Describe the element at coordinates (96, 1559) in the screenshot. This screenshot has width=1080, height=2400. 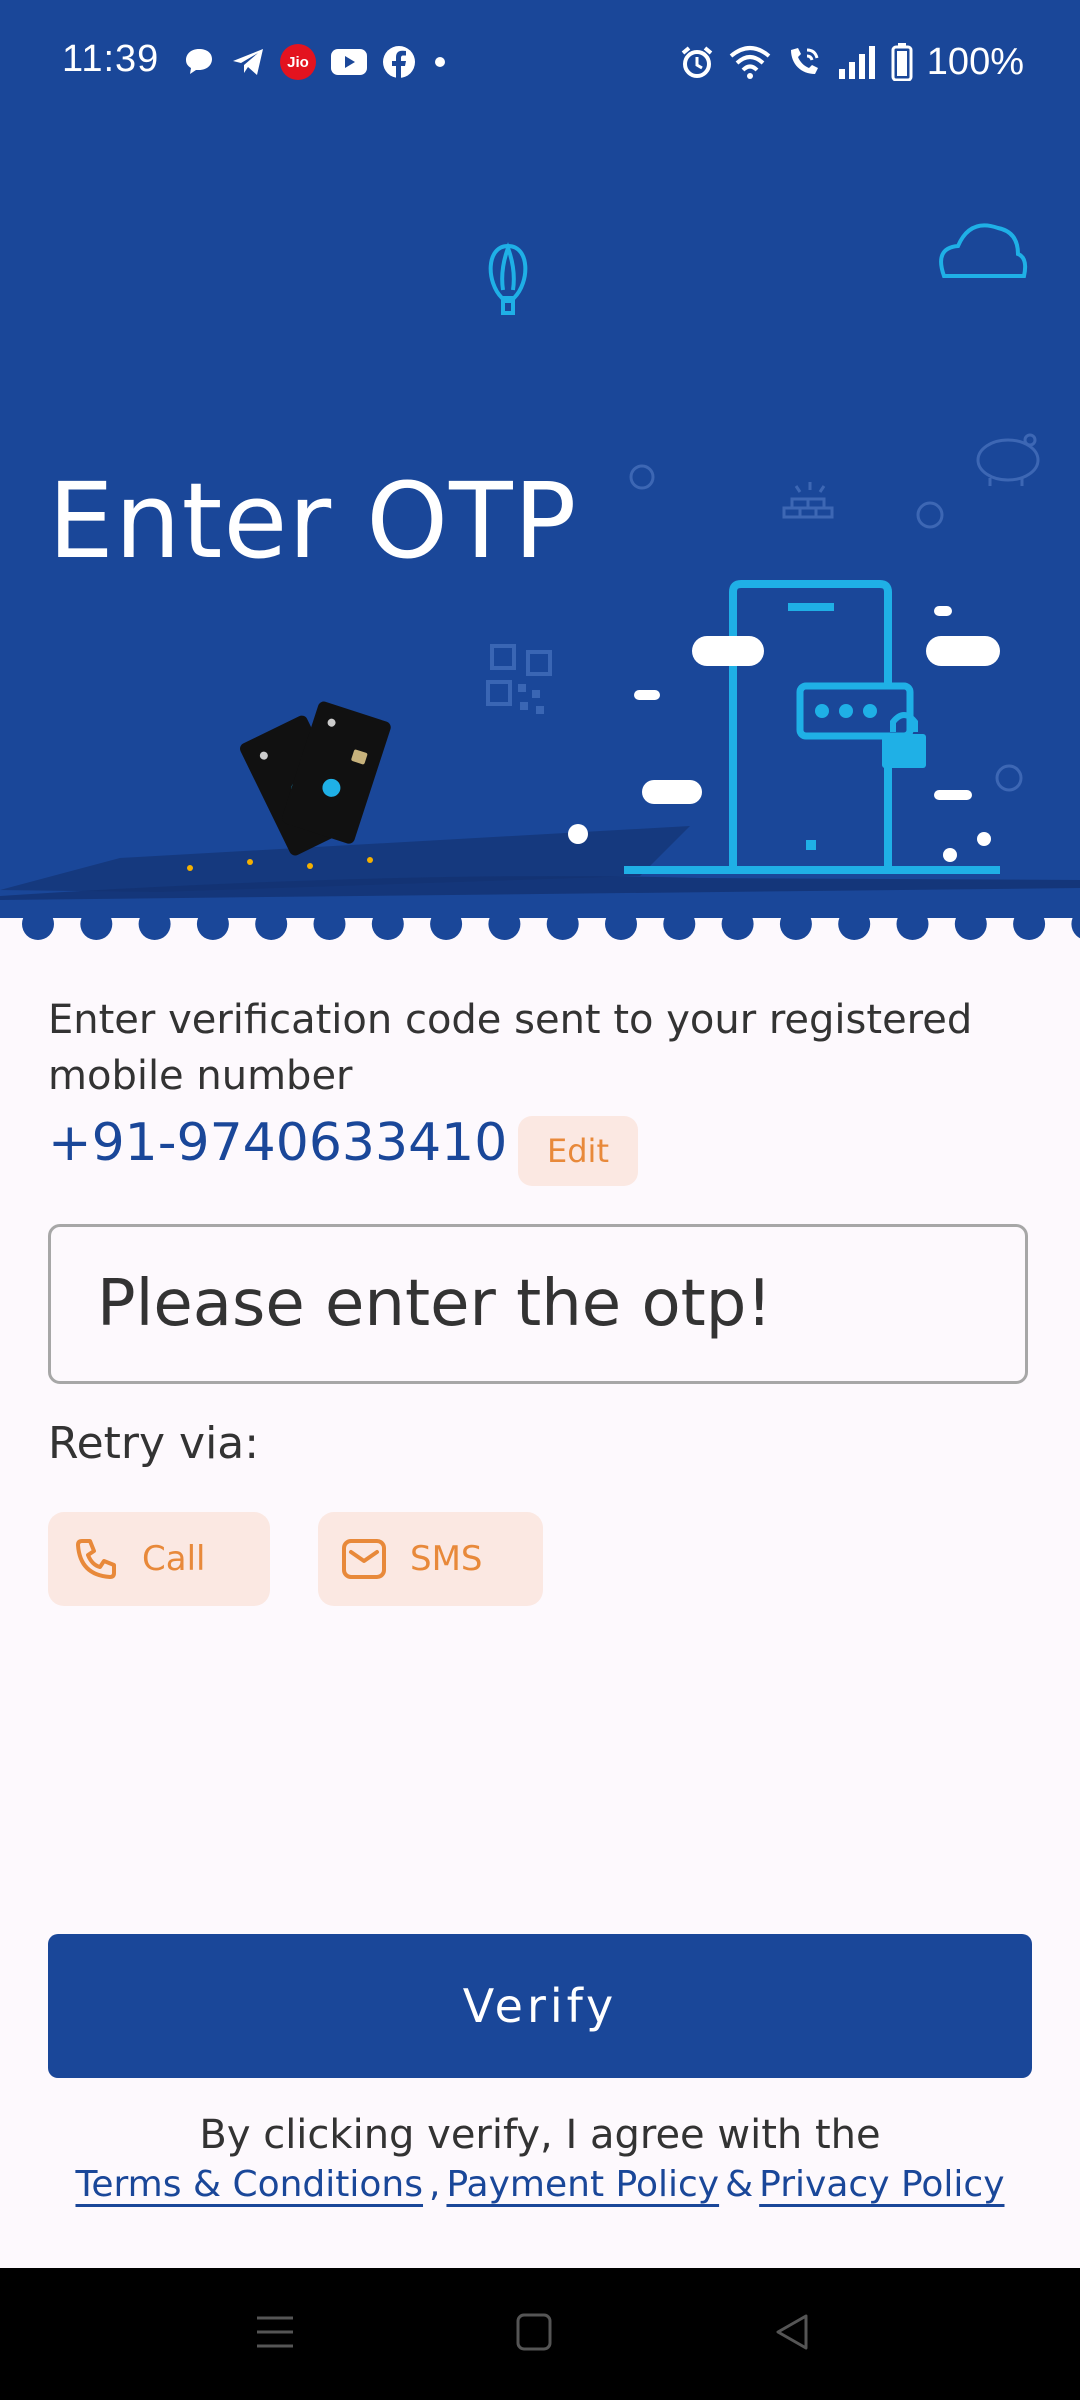
I see `phone-icon` at that location.